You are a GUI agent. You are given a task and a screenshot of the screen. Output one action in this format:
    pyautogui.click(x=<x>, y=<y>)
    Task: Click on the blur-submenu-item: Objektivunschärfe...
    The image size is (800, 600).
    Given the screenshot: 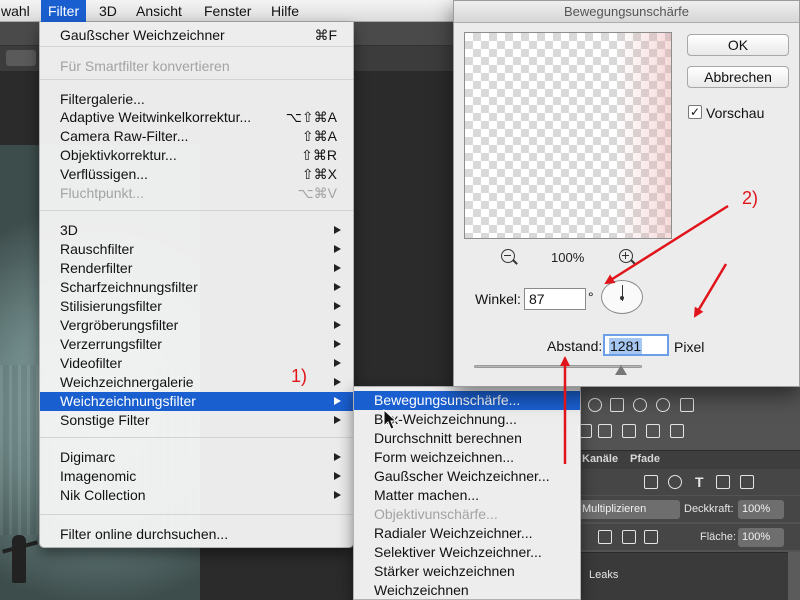 What is the action you would take?
    pyautogui.click(x=436, y=514)
    